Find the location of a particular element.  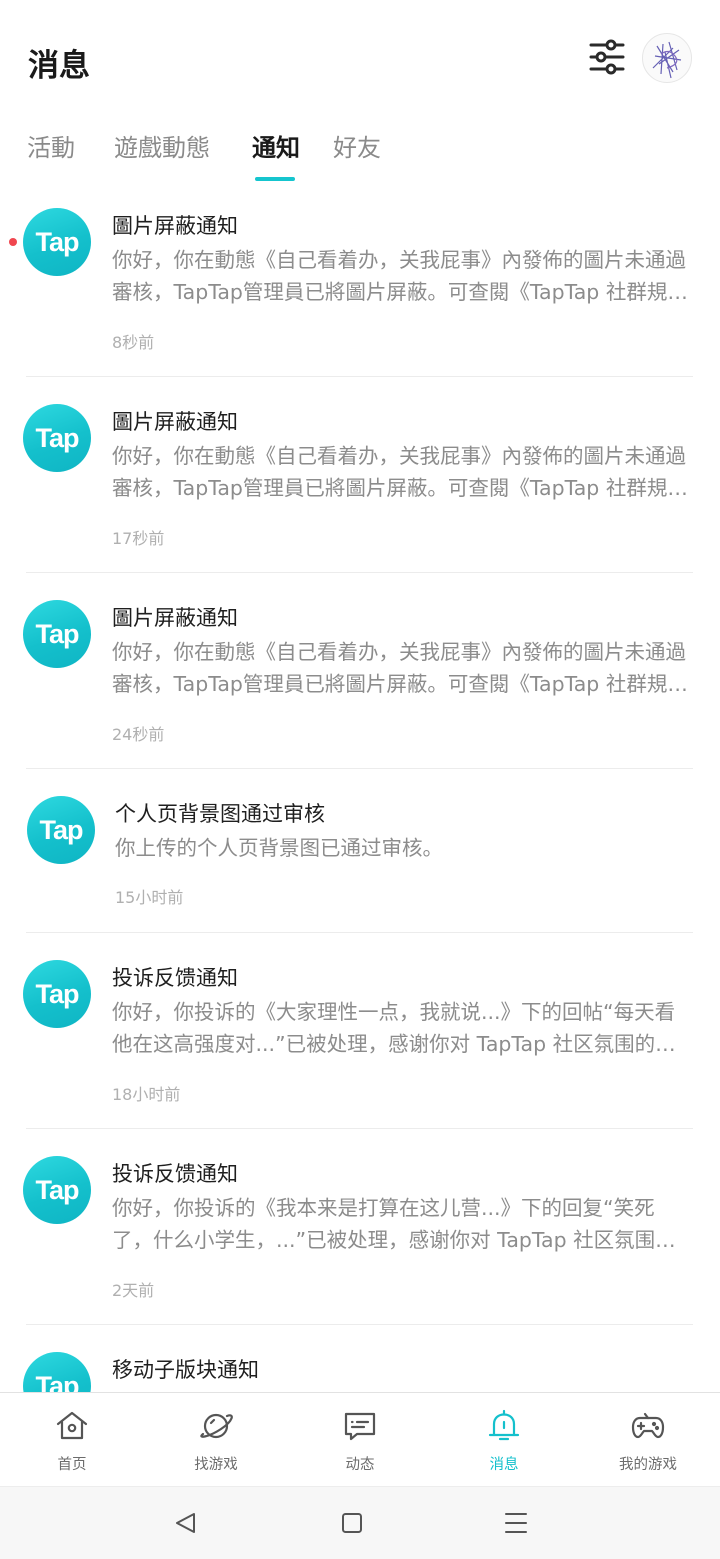

nav-messages: 消息 is located at coordinates (504, 1440).